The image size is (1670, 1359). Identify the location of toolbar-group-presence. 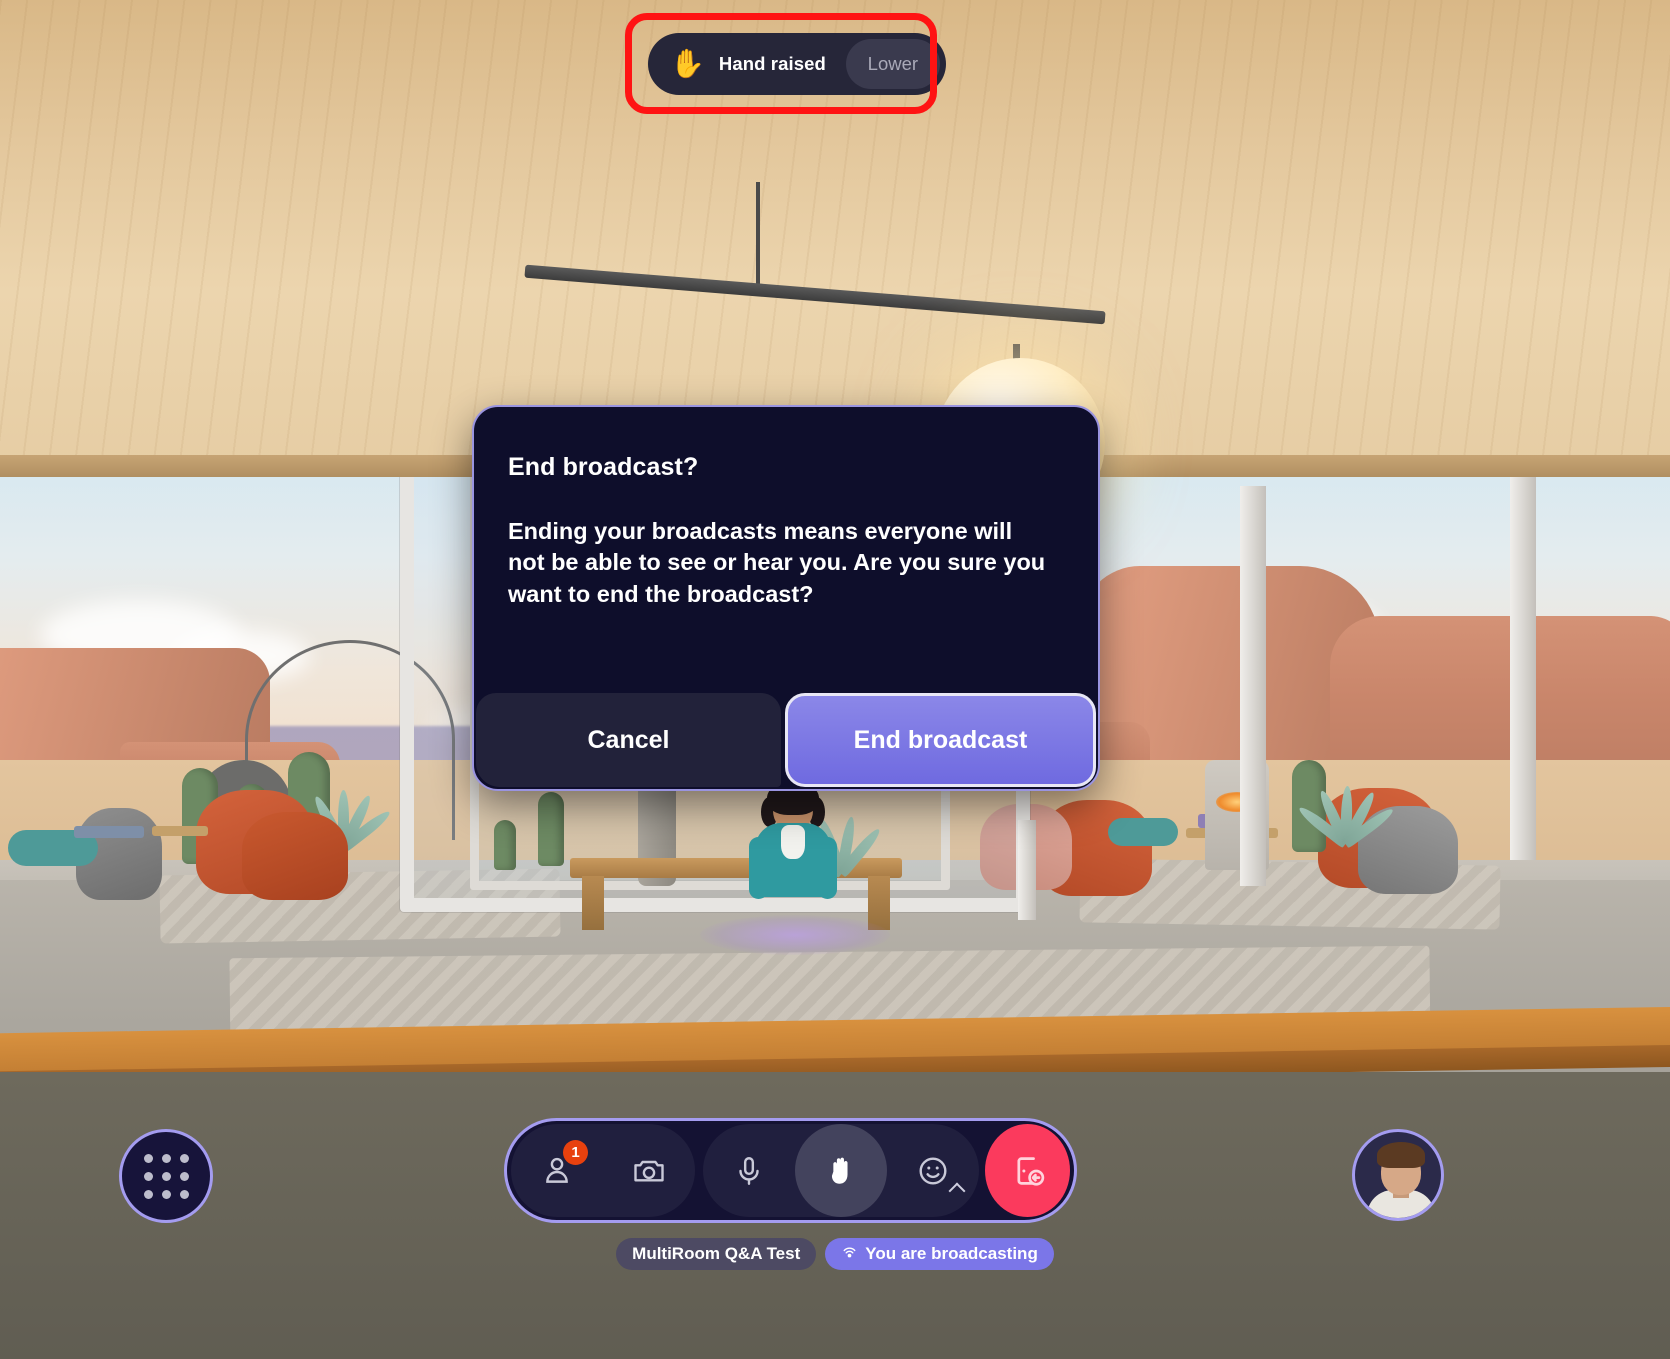
(841, 1170).